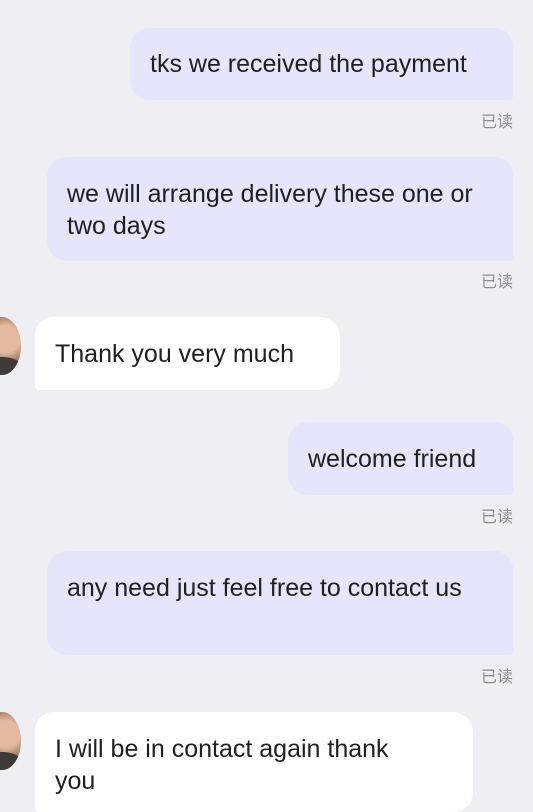 The image size is (533, 812). I want to click on message-outgoing: any need just feel free to contact us, so click(280, 603).